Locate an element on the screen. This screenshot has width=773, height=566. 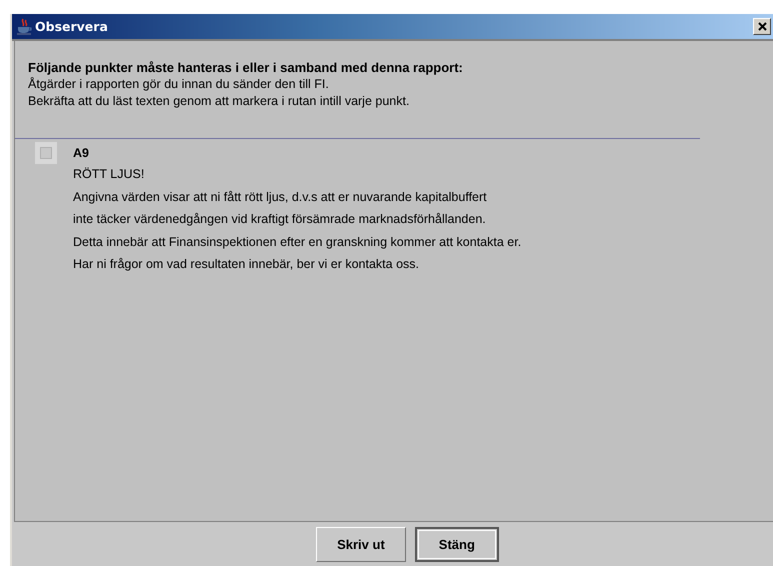
window-title: Observera is located at coordinates (72, 26).